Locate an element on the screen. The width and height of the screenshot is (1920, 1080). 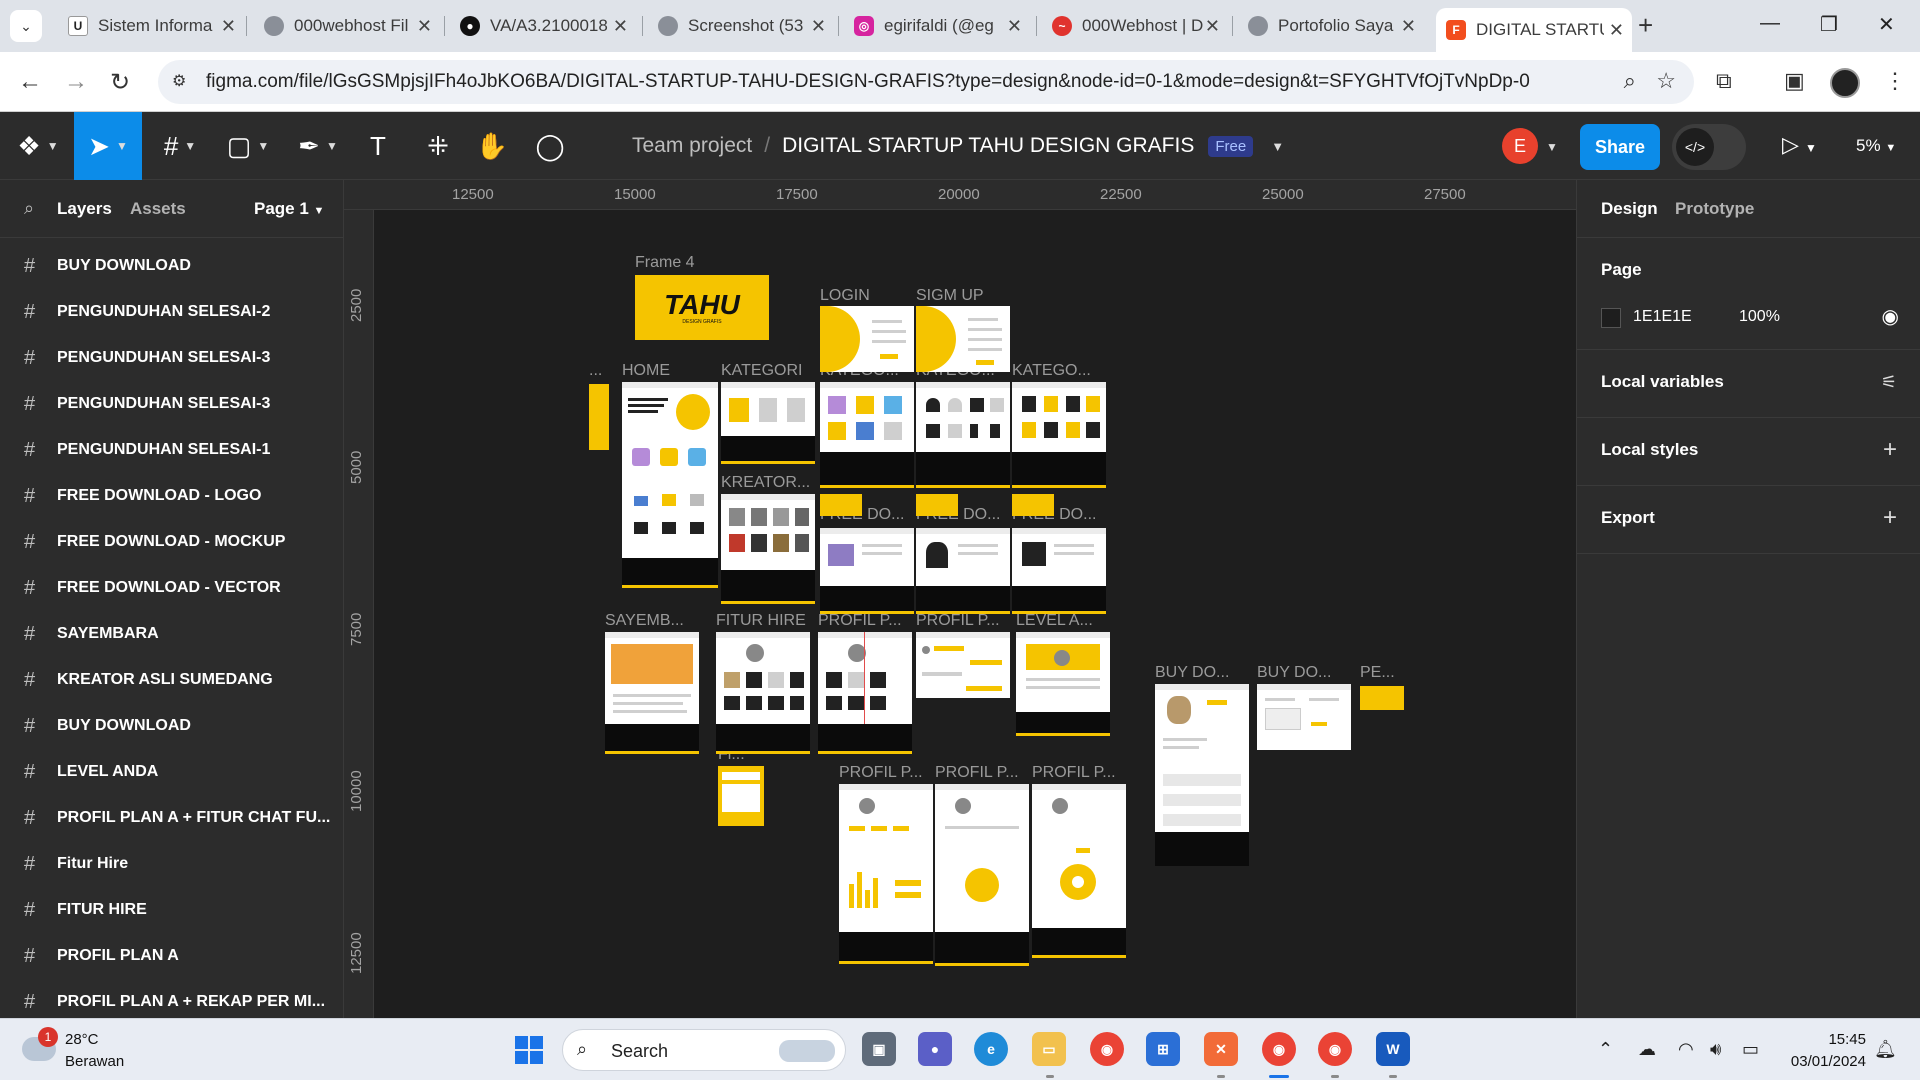
weather-temperature: 28°C is located at coordinates (82, 1039).